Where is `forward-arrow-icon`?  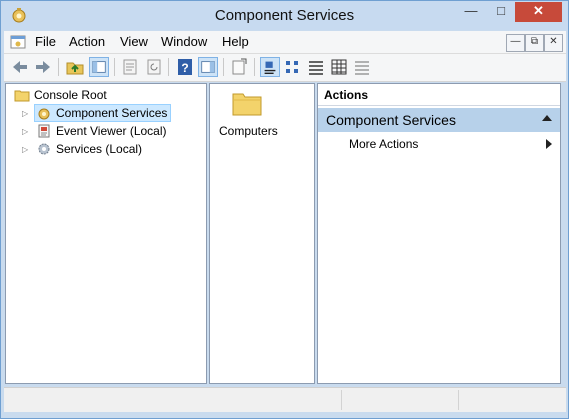 forward-arrow-icon is located at coordinates (43, 67).